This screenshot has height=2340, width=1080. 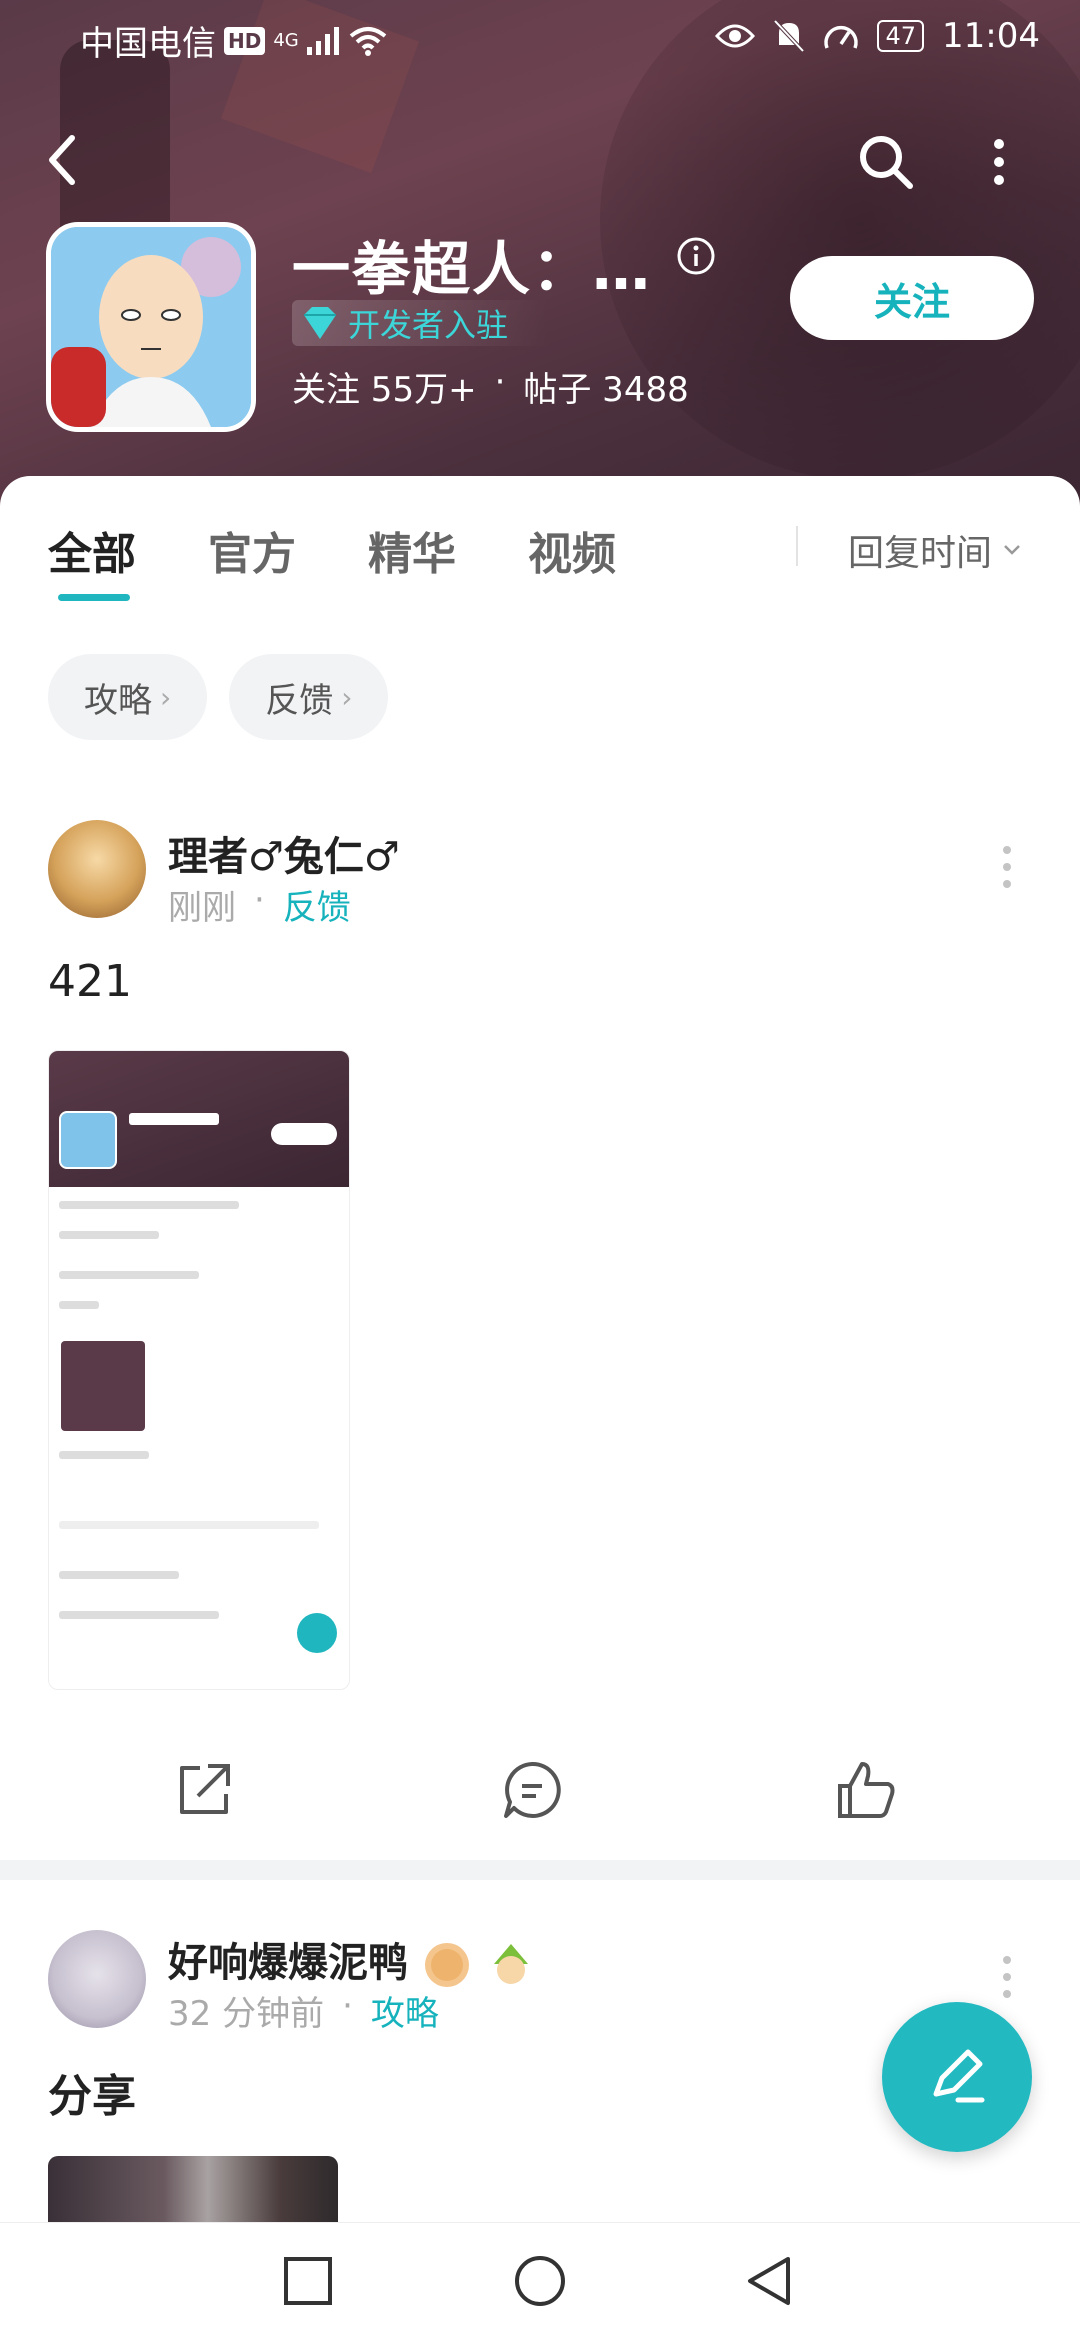 What do you see at coordinates (148, 44) in the screenshot?
I see `carrier-name: 中国电信` at bounding box center [148, 44].